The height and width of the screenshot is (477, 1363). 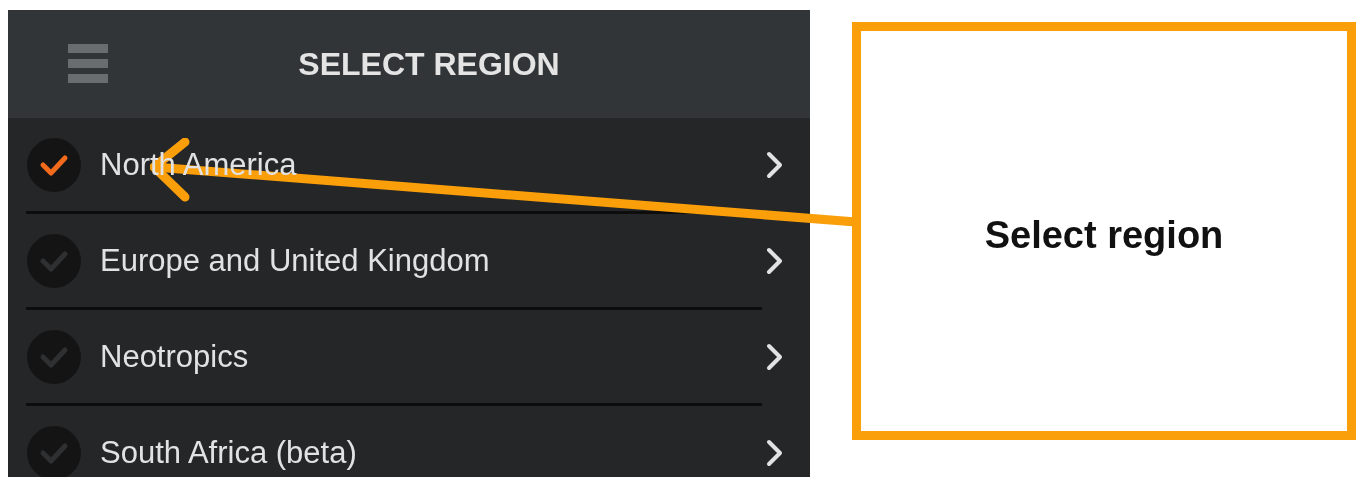 What do you see at coordinates (88, 64) in the screenshot?
I see `menu-icon` at bounding box center [88, 64].